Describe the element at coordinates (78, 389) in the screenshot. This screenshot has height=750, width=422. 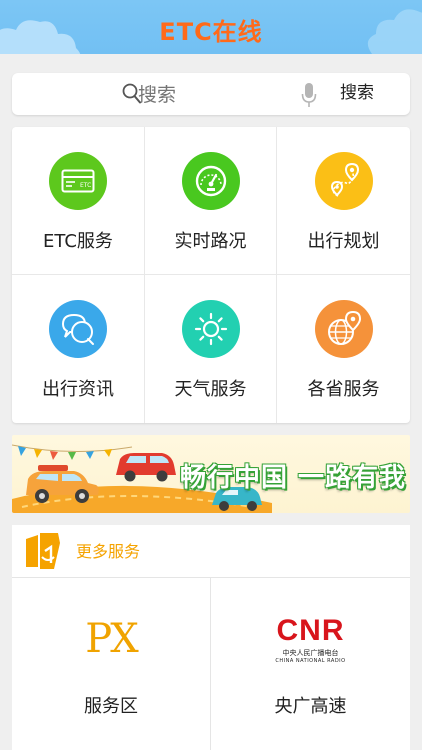
I see `service-label: 出行资讯` at that location.